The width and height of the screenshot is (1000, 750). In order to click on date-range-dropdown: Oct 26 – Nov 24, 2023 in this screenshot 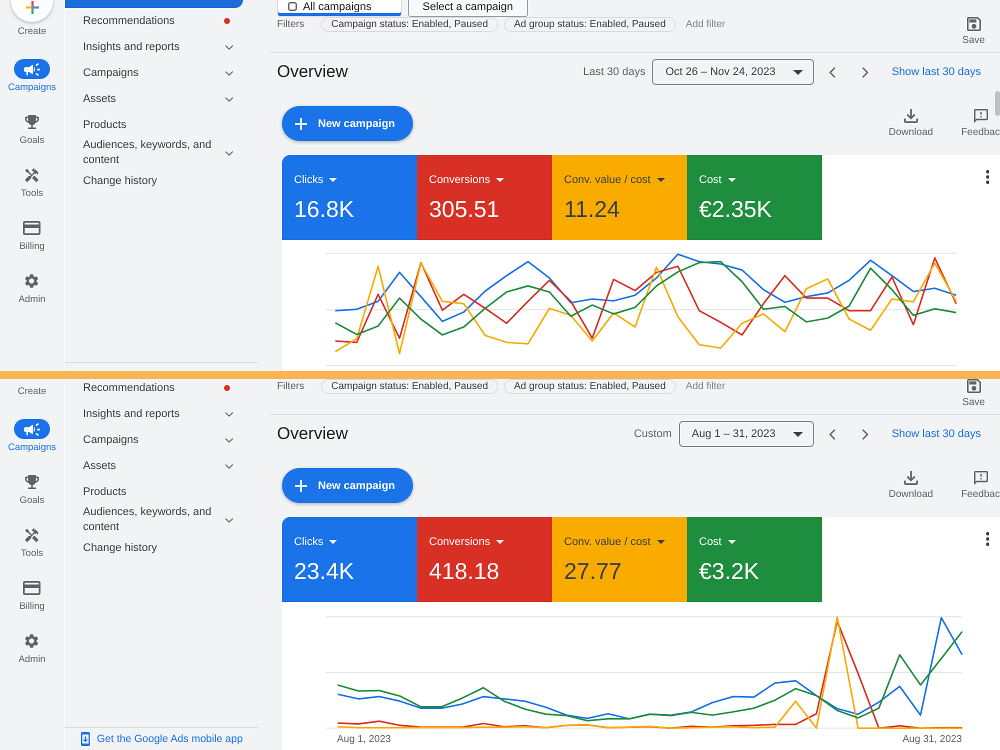, I will do `click(733, 72)`.